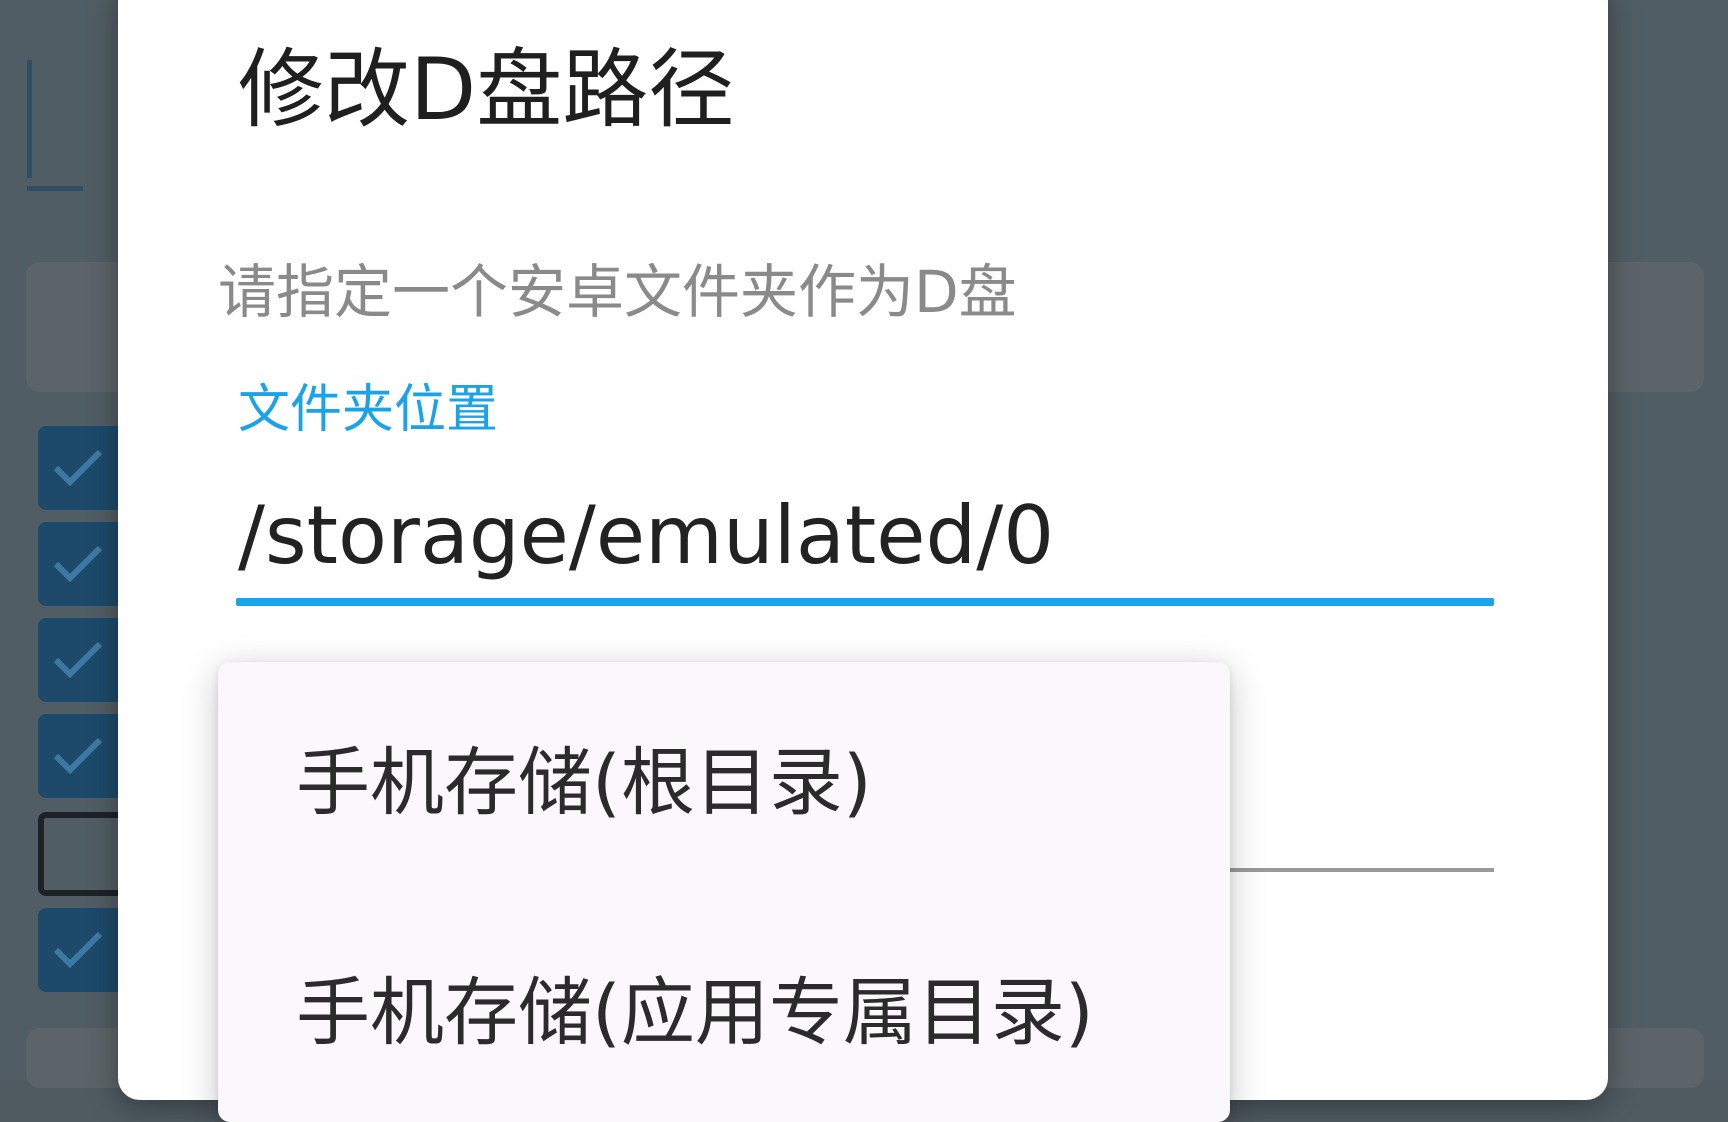 The image size is (1728, 1122). Describe the element at coordinates (865, 602) in the screenshot. I see `folder-path-input-underline` at that location.